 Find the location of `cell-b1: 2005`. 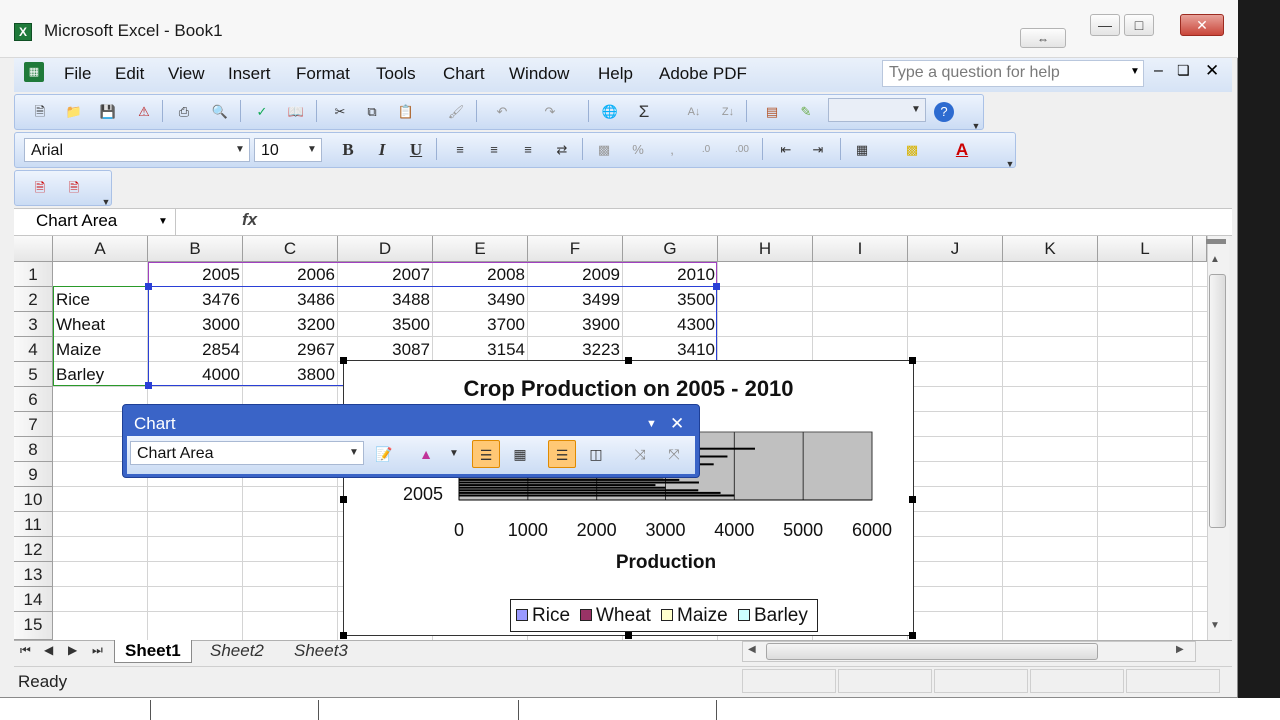

cell-b1: 2005 is located at coordinates (195, 274).